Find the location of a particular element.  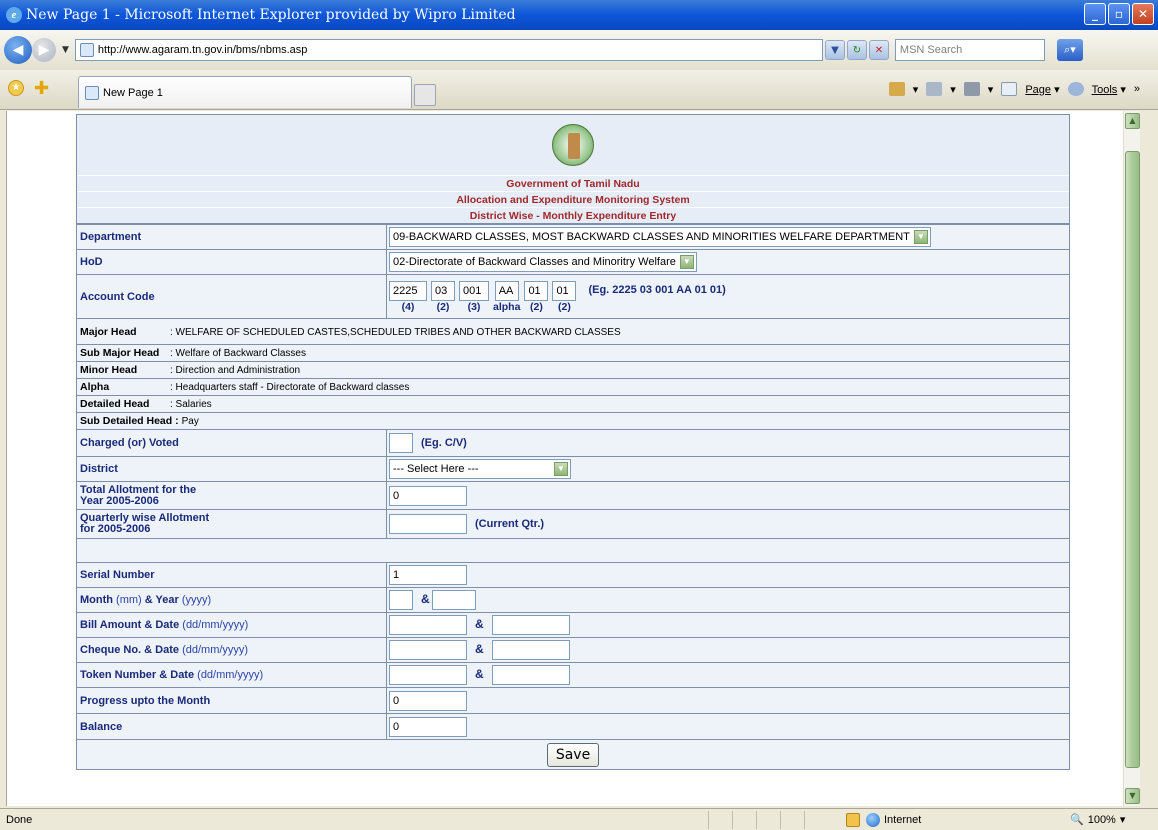

token-label: Token Number & Date (dd/mm/yyyy) is located at coordinates (231, 675).